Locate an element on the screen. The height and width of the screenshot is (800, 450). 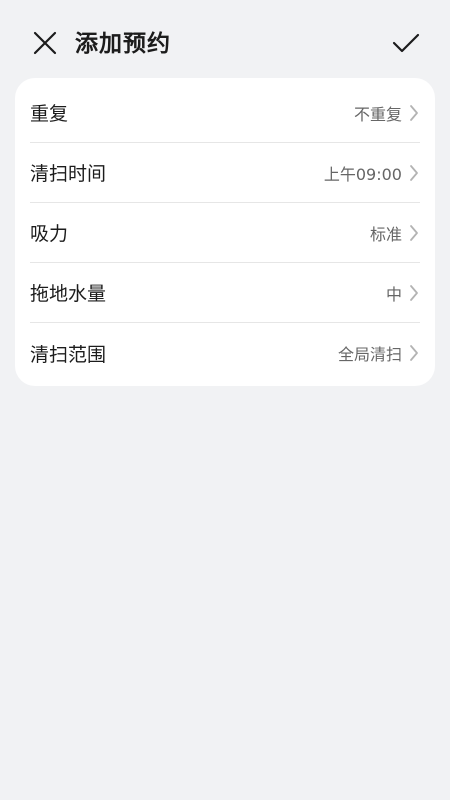
setting-row-suction: 吸力 标准 is located at coordinates (225, 233).